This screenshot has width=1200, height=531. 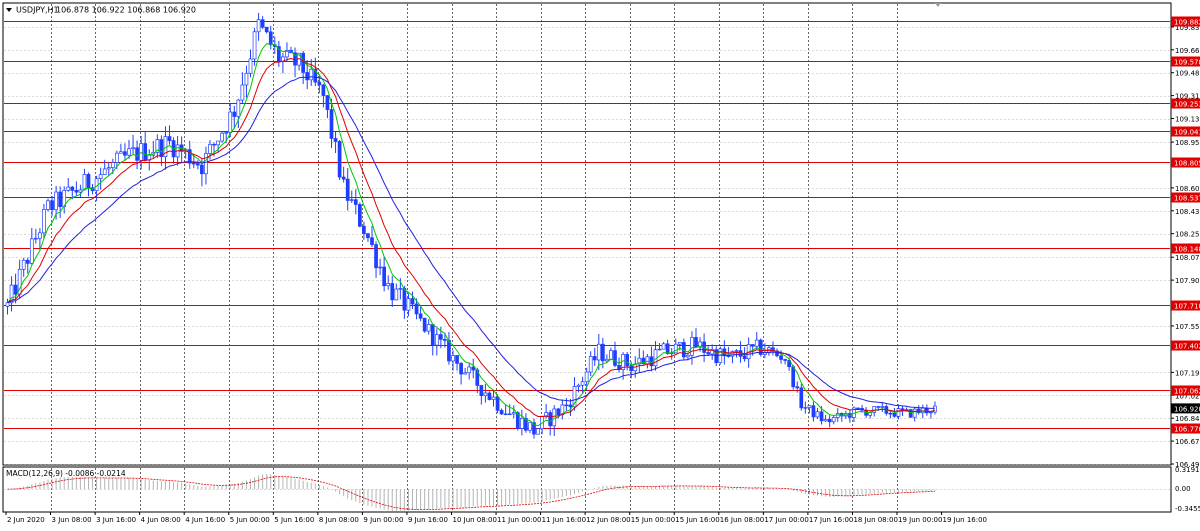 I want to click on time-tick-label: 15 Jun 16:00, so click(x=697, y=520).